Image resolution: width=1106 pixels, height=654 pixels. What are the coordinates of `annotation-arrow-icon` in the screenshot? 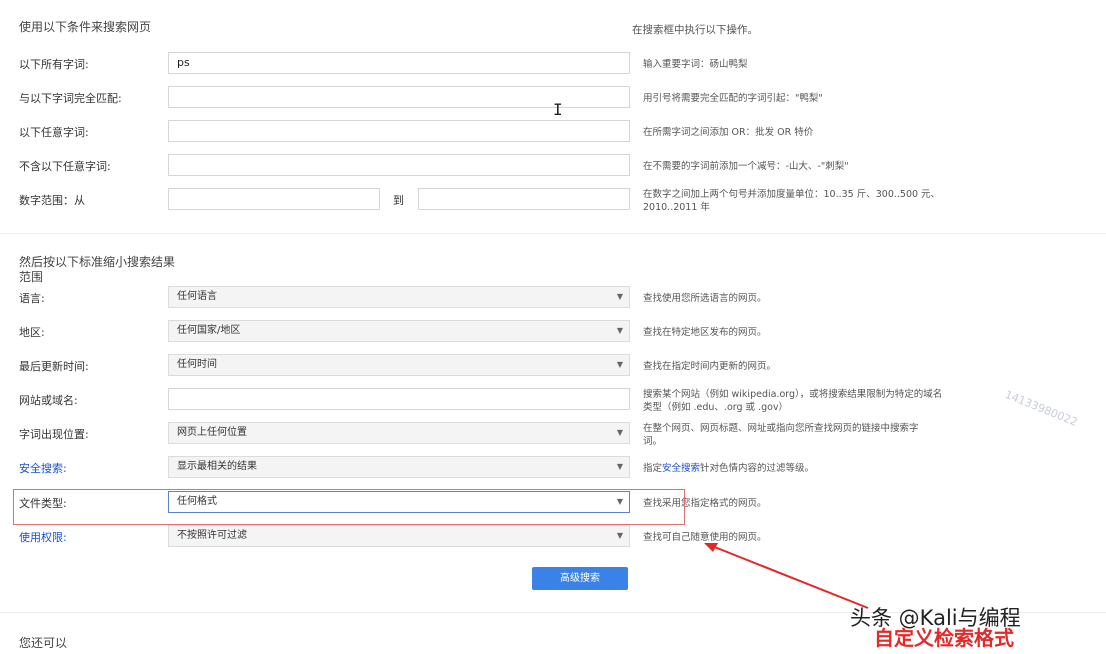 It's located at (786, 576).